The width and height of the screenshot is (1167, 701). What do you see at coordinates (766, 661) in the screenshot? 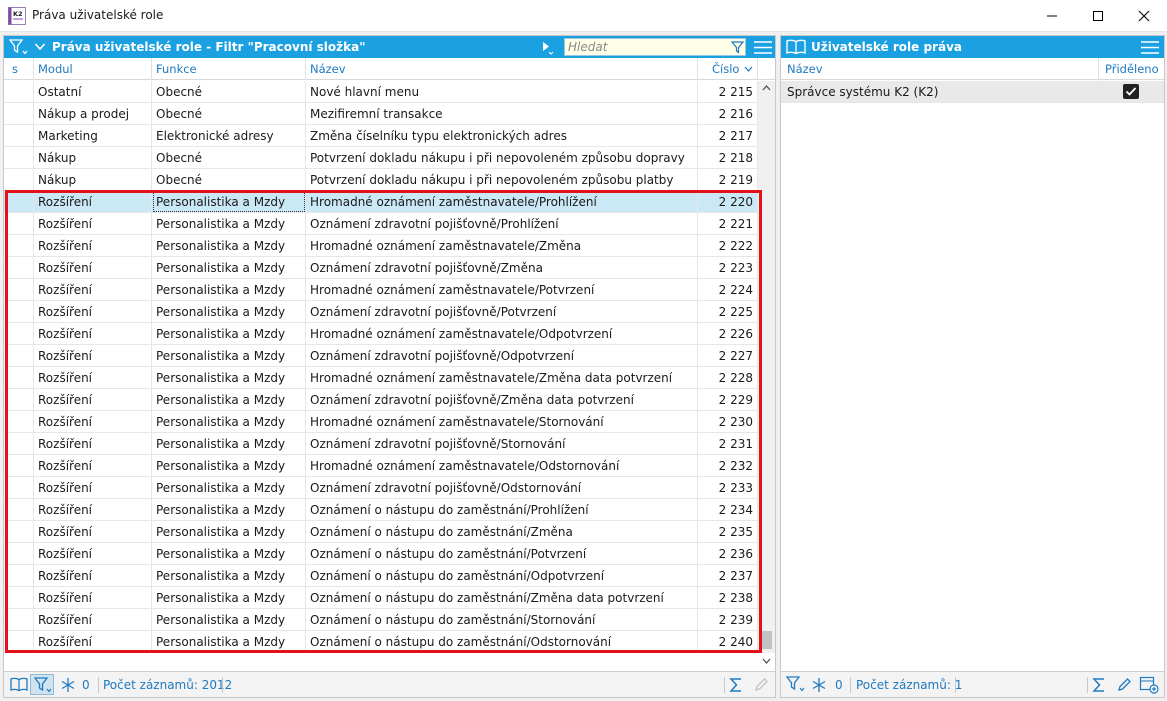
I see `scroll-down-icon` at bounding box center [766, 661].